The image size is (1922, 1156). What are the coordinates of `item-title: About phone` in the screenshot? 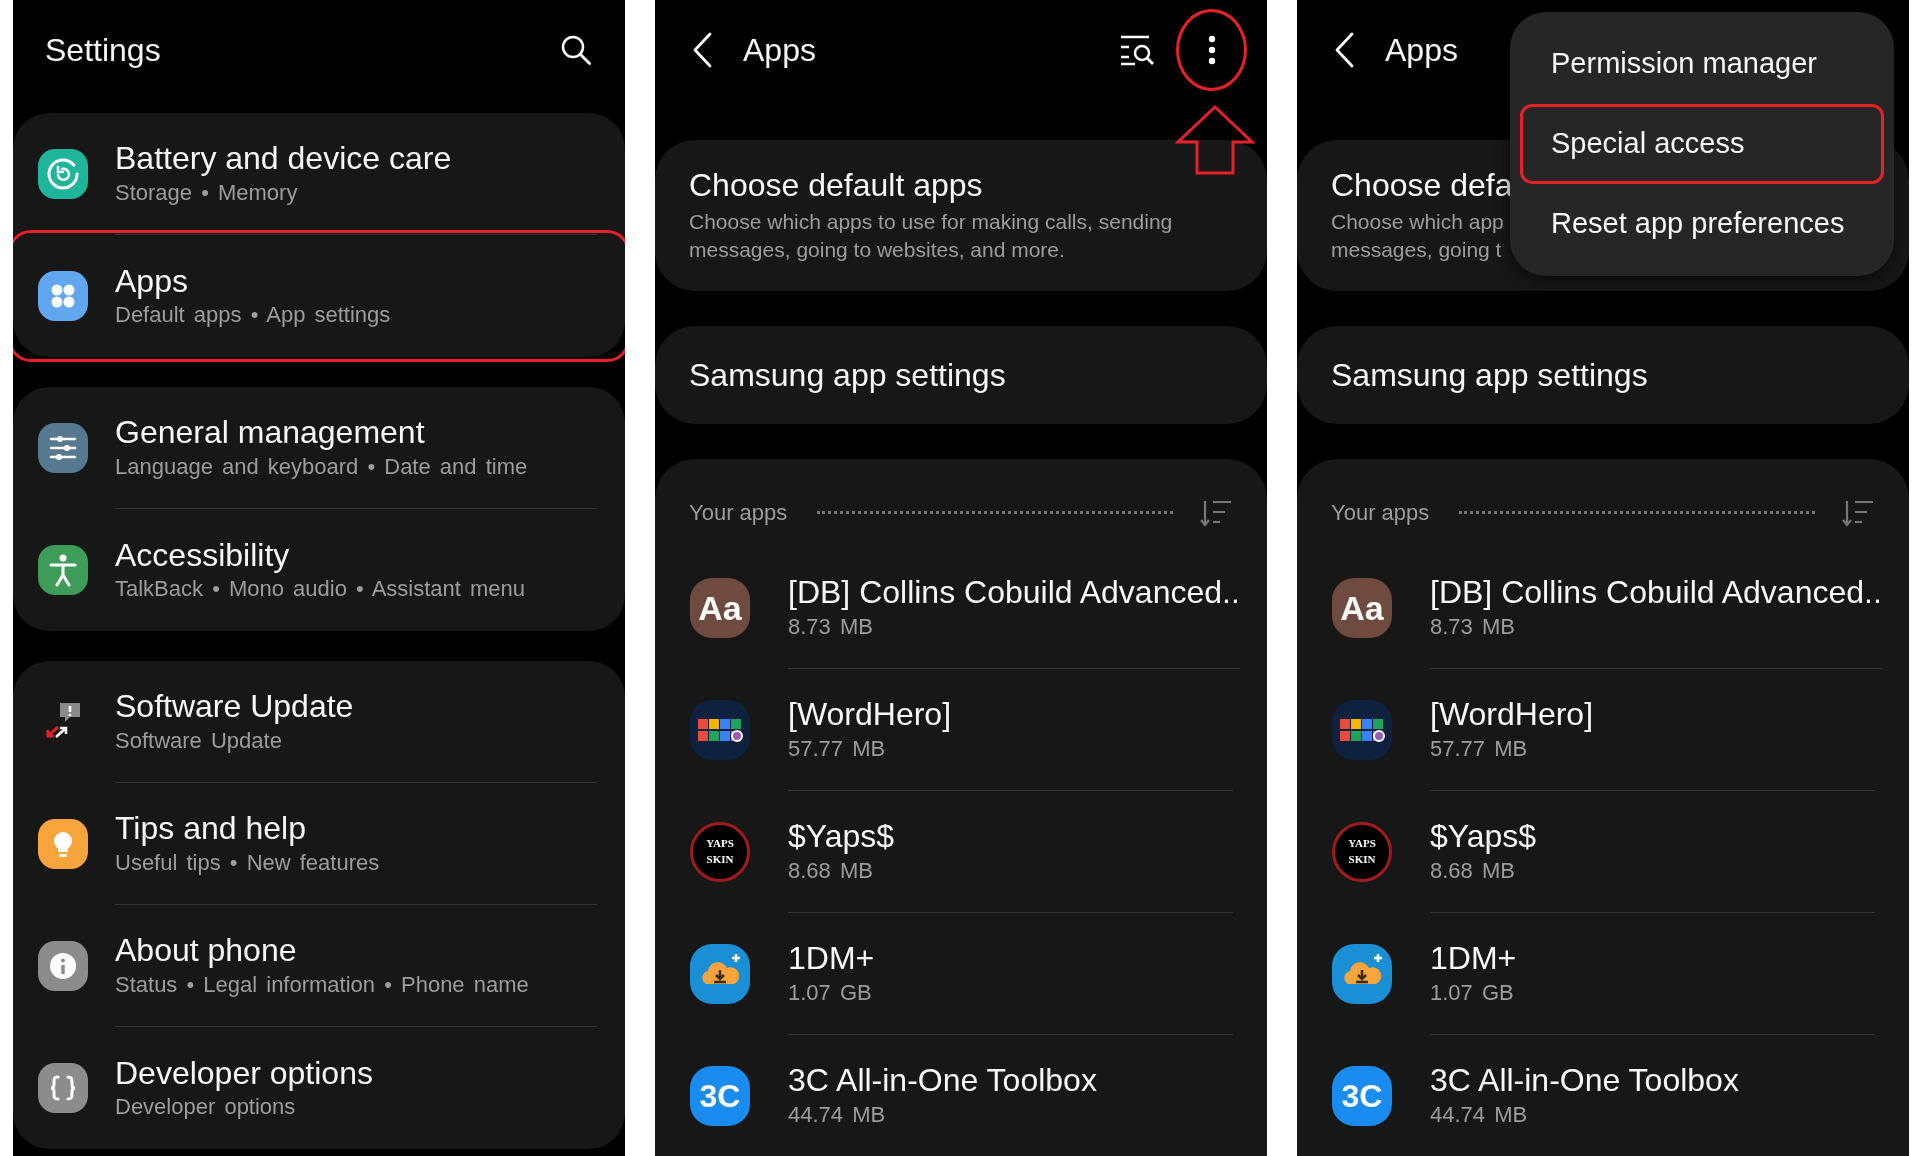 It's located at (206, 950).